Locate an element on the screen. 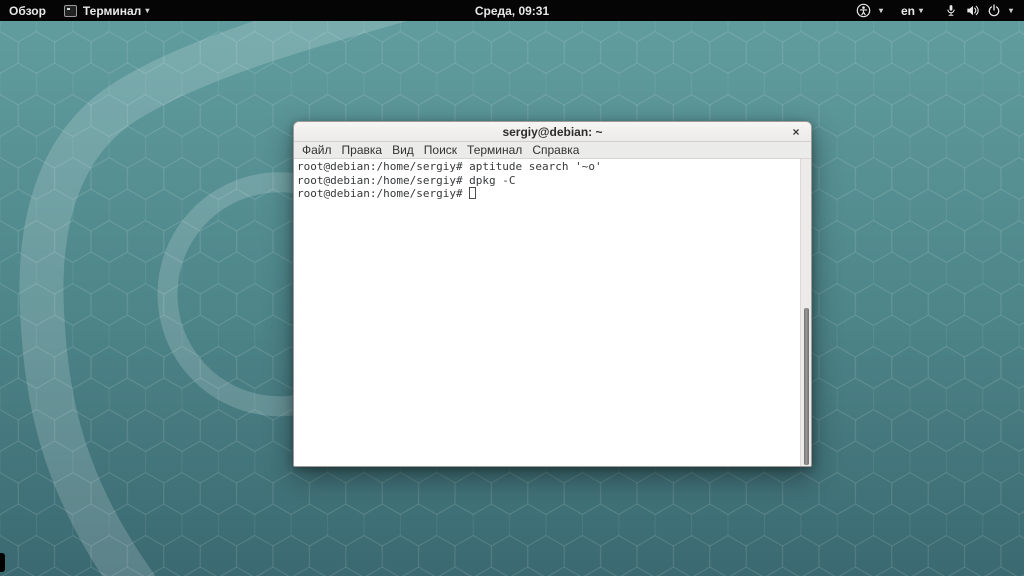 The height and width of the screenshot is (576, 1024). top-bar: Обзор Терминал ▾ Среда, 09:31 ▾ en ▾ ▾ is located at coordinates (512, 10).